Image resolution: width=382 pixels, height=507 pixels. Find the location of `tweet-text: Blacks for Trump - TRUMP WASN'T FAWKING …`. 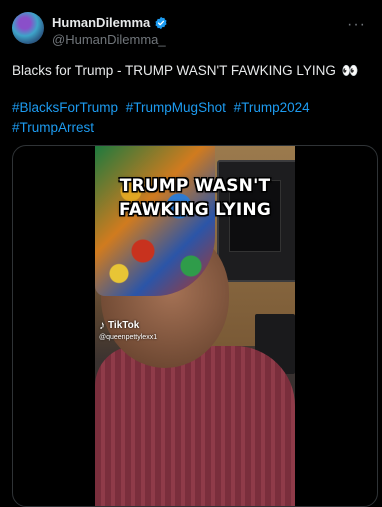

tweet-text: Blacks for Trump - TRUMP WASN'T FAWKING … is located at coordinates (191, 71).